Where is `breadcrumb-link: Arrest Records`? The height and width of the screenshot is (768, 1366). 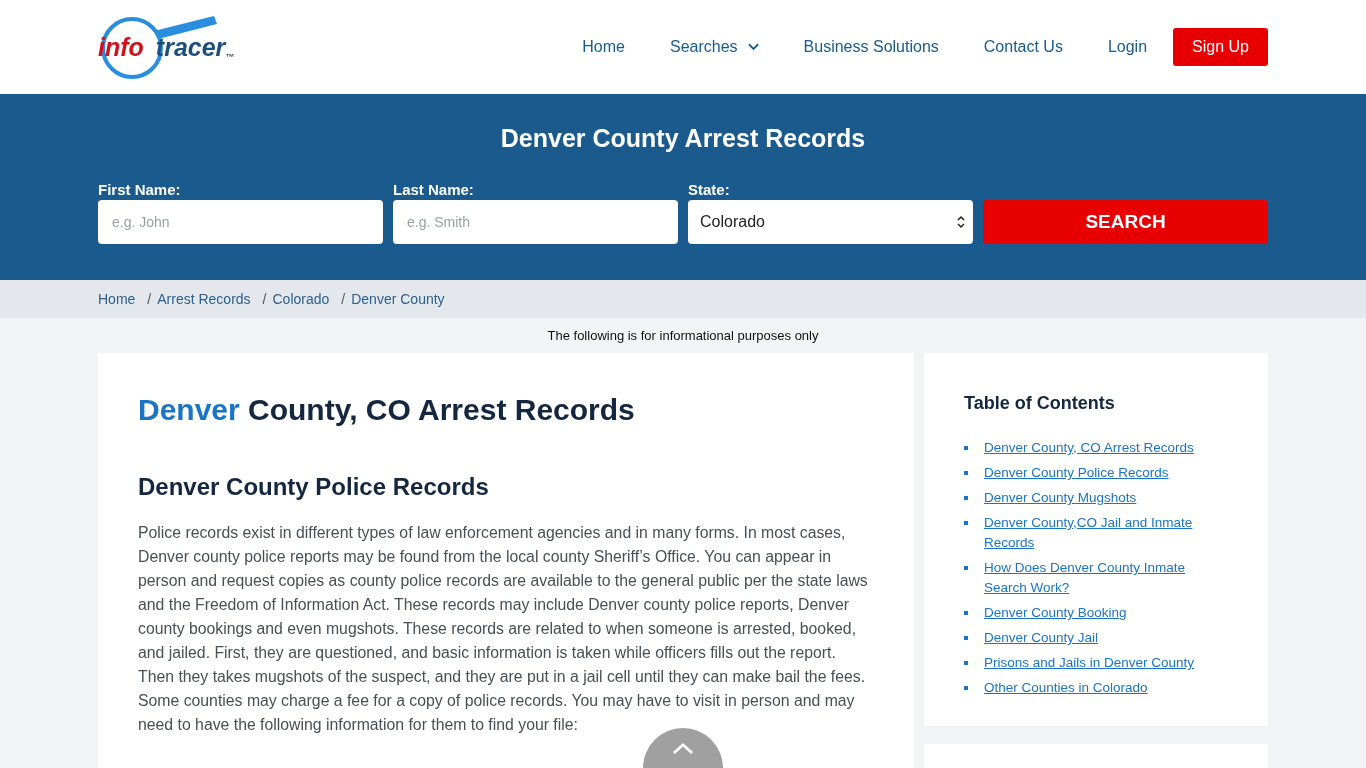 breadcrumb-link: Arrest Records is located at coordinates (204, 299).